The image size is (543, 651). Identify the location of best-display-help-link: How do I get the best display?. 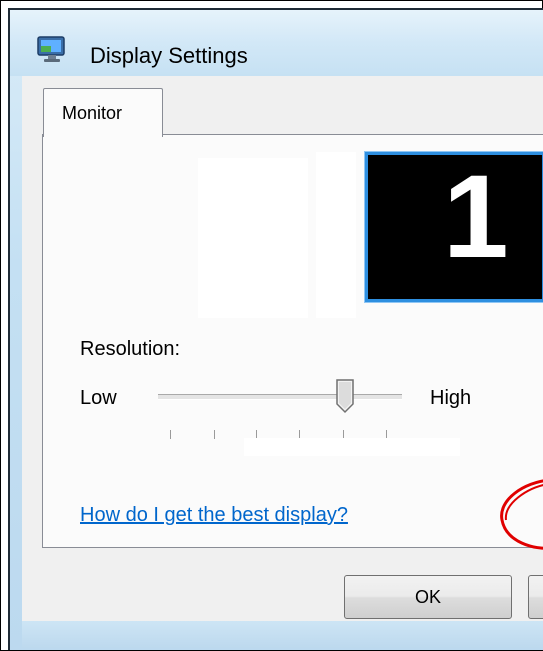
(214, 515).